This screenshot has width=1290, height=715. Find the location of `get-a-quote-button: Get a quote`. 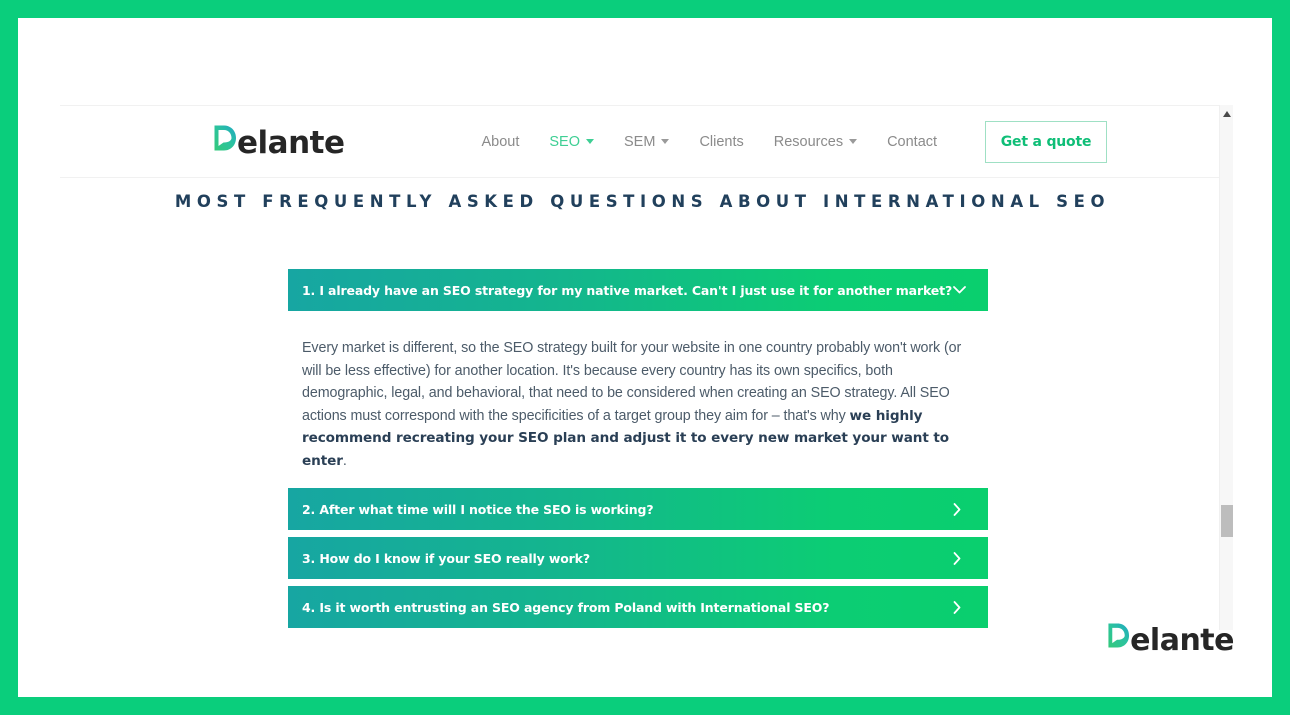

get-a-quote-button: Get a quote is located at coordinates (1046, 141).